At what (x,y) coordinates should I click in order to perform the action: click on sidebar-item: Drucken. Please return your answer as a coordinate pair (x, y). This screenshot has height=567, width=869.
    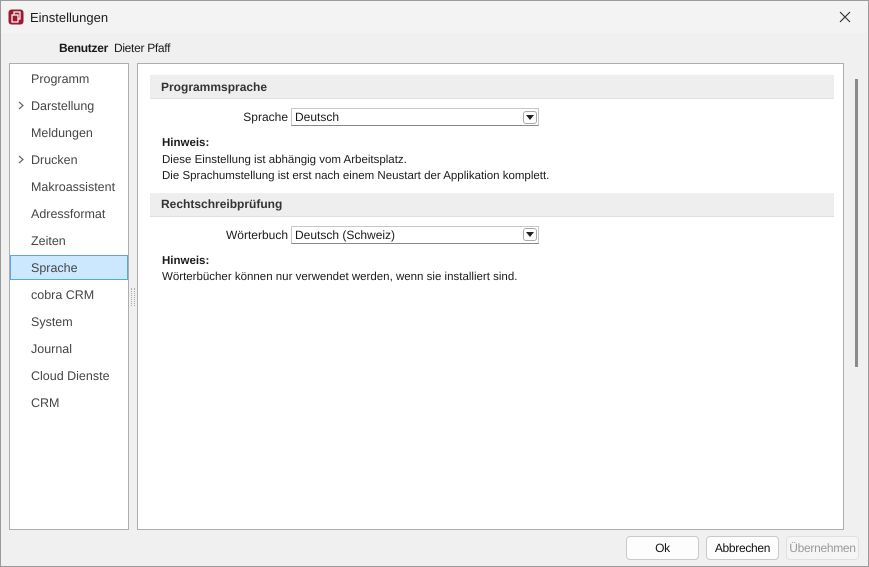
    Looking at the image, I should click on (69, 159).